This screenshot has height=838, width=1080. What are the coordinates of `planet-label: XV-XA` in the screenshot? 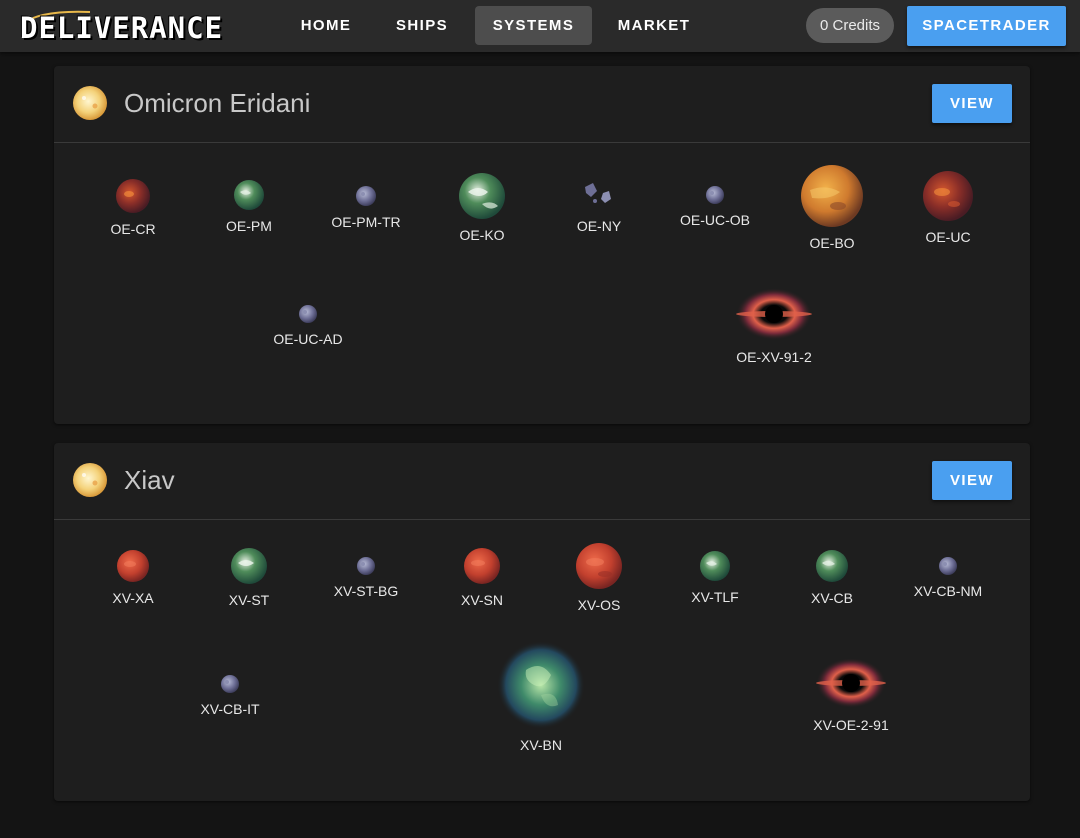 It's located at (133, 598).